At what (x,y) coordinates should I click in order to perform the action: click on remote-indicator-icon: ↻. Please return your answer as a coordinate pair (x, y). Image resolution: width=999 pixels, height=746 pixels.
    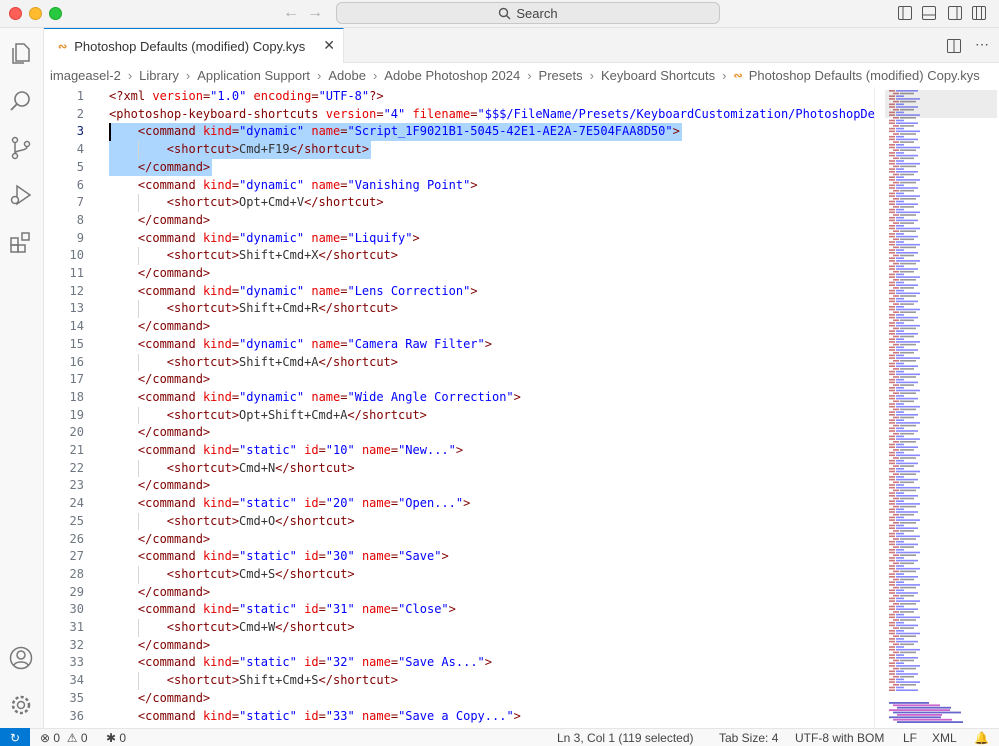
    Looking at the image, I should click on (15, 737).